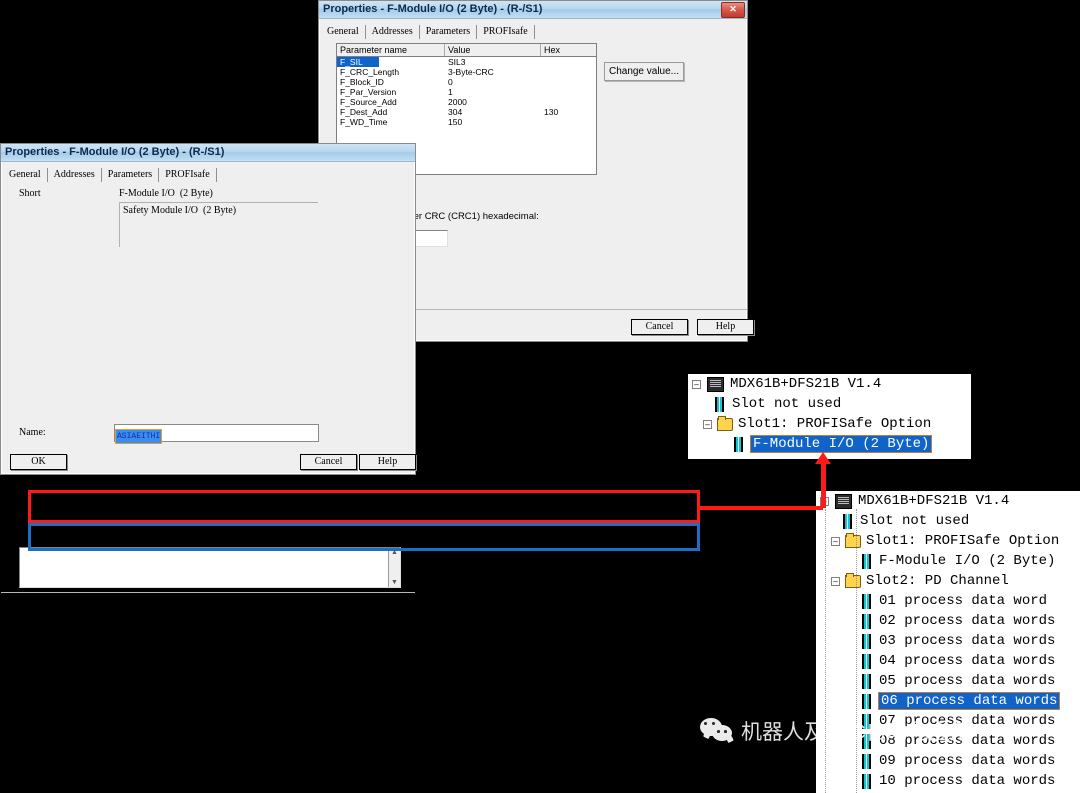 This screenshot has width=1080, height=793. What do you see at coordinates (30, 193) in the screenshot?
I see `short-label: Short` at bounding box center [30, 193].